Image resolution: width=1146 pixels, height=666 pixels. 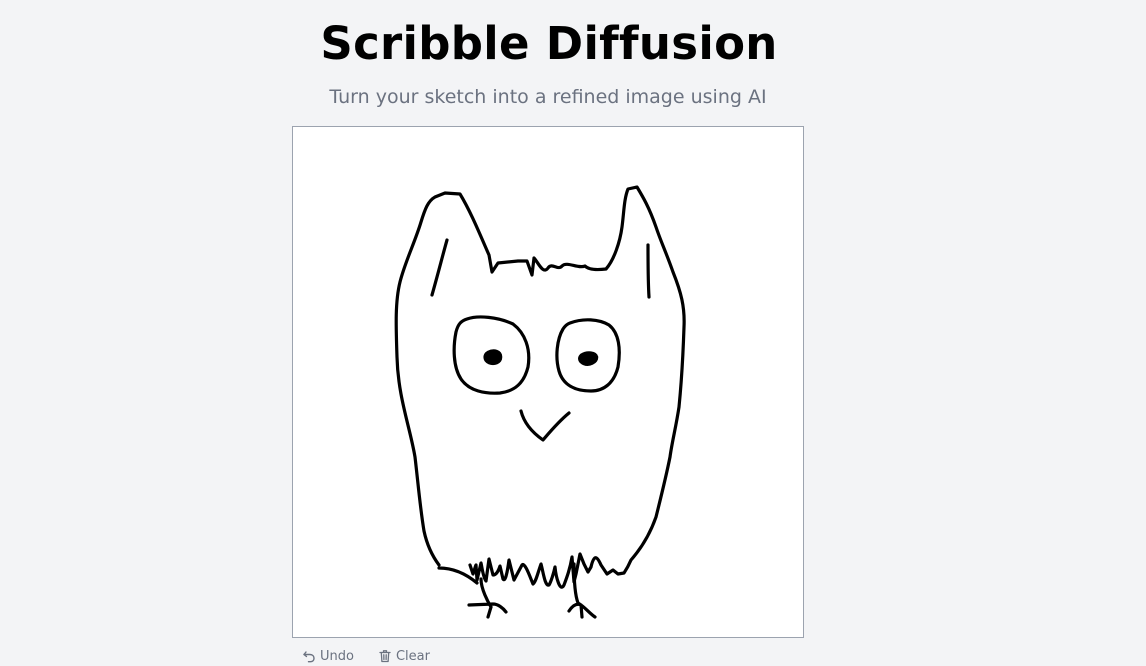 I want to click on owl-right-foot, so click(x=582, y=590).